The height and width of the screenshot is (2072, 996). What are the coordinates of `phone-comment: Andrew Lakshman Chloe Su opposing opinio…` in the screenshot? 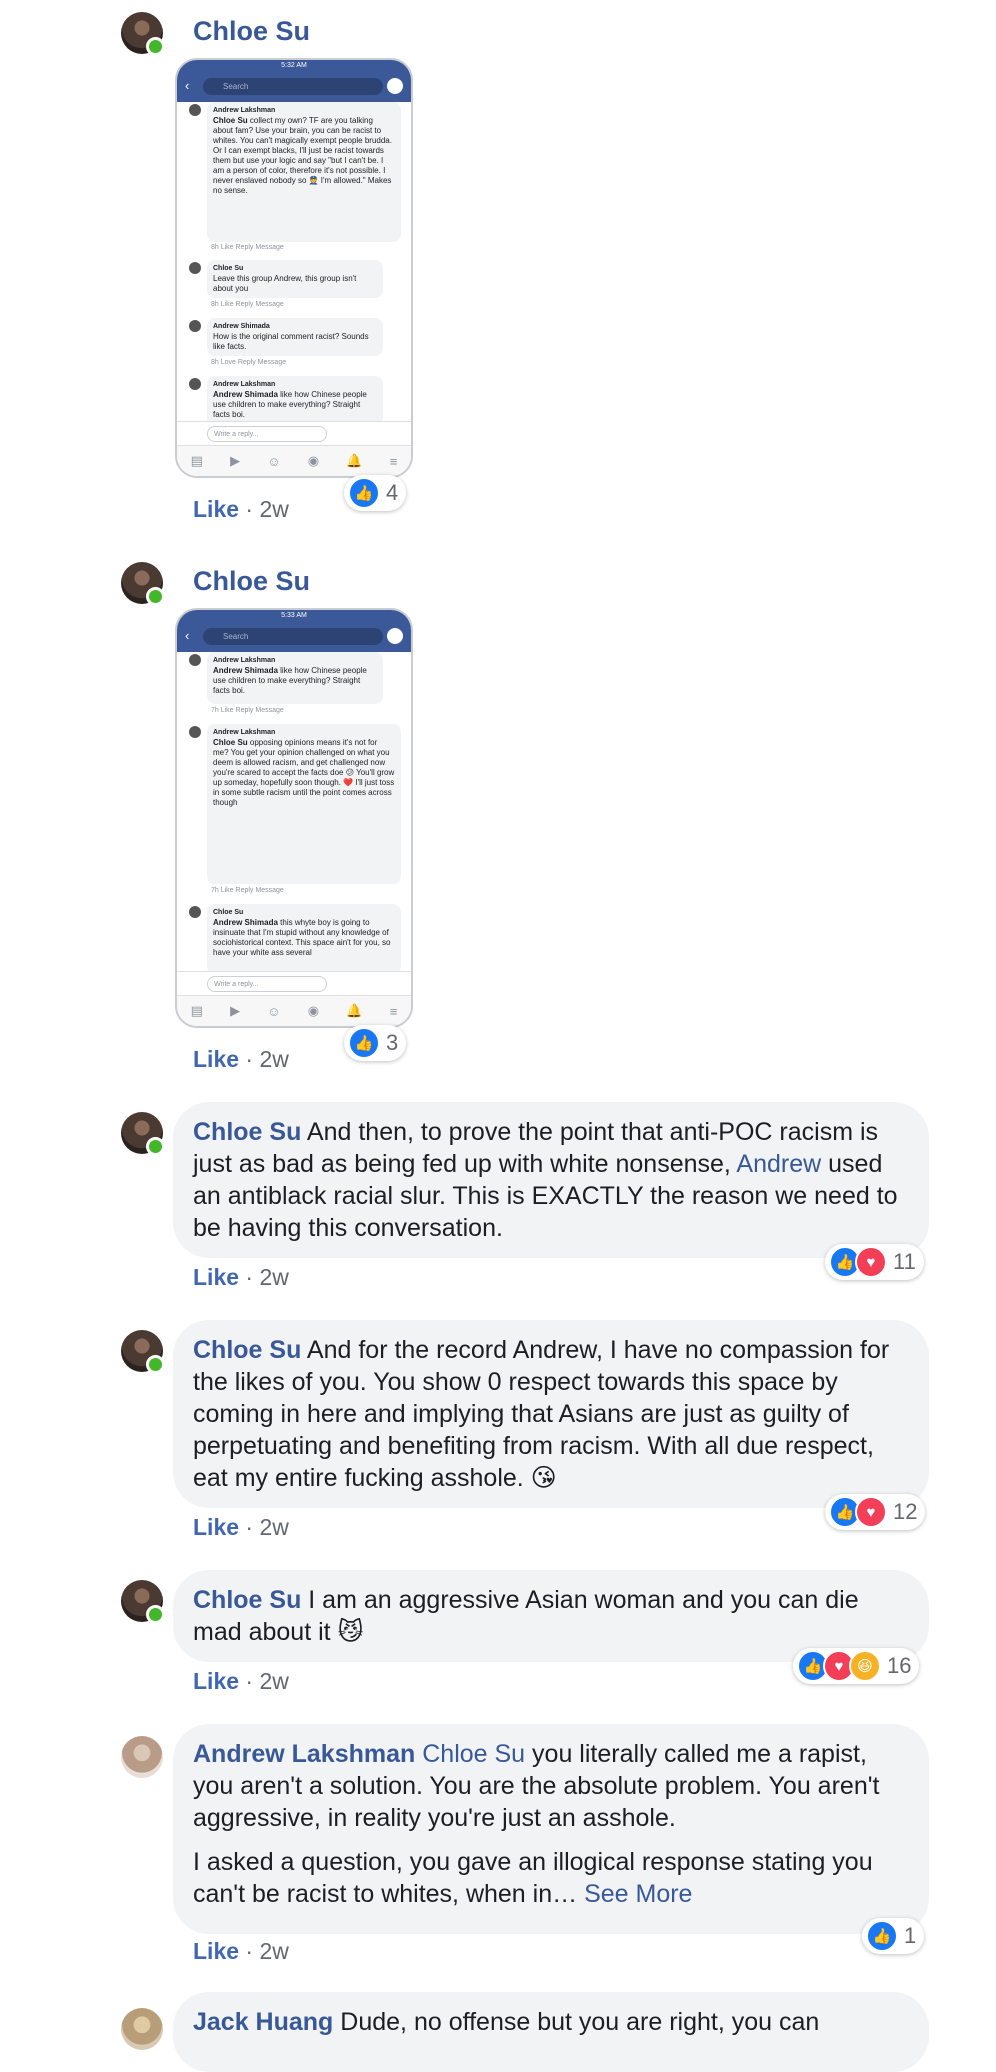 It's located at (304, 804).